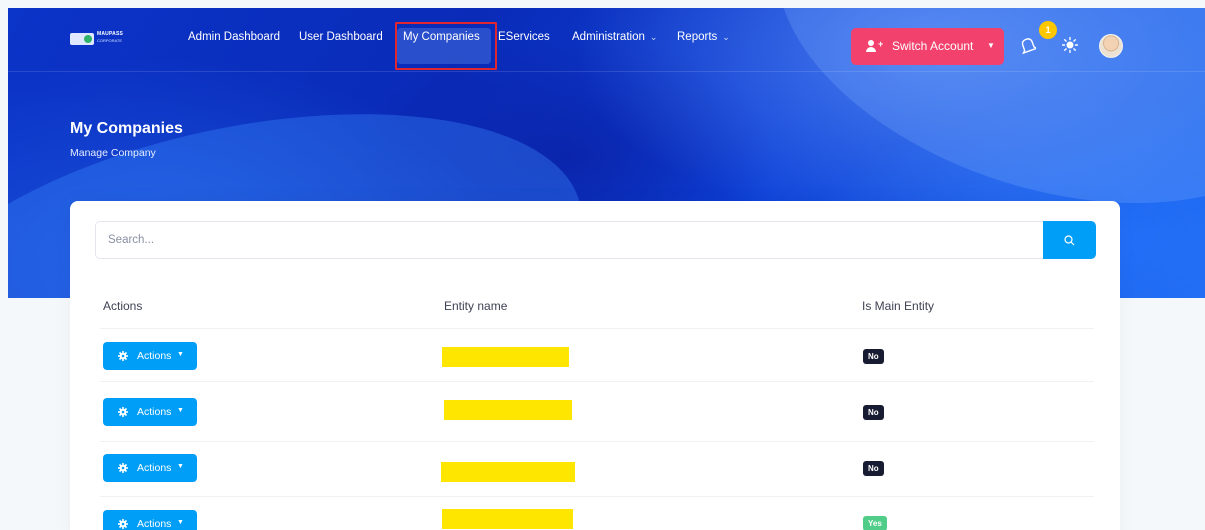  I want to click on search-button, so click(1069, 240).